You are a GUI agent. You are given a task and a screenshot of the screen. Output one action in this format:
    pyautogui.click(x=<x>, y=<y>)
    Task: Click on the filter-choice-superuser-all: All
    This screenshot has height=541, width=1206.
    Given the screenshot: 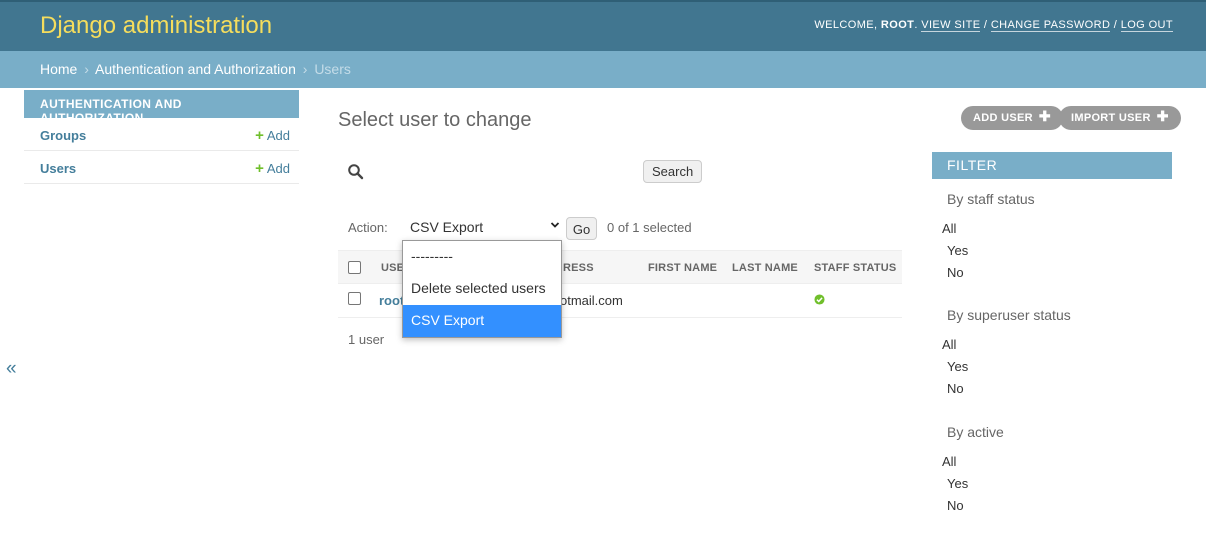 What is the action you would take?
    pyautogui.click(x=949, y=344)
    